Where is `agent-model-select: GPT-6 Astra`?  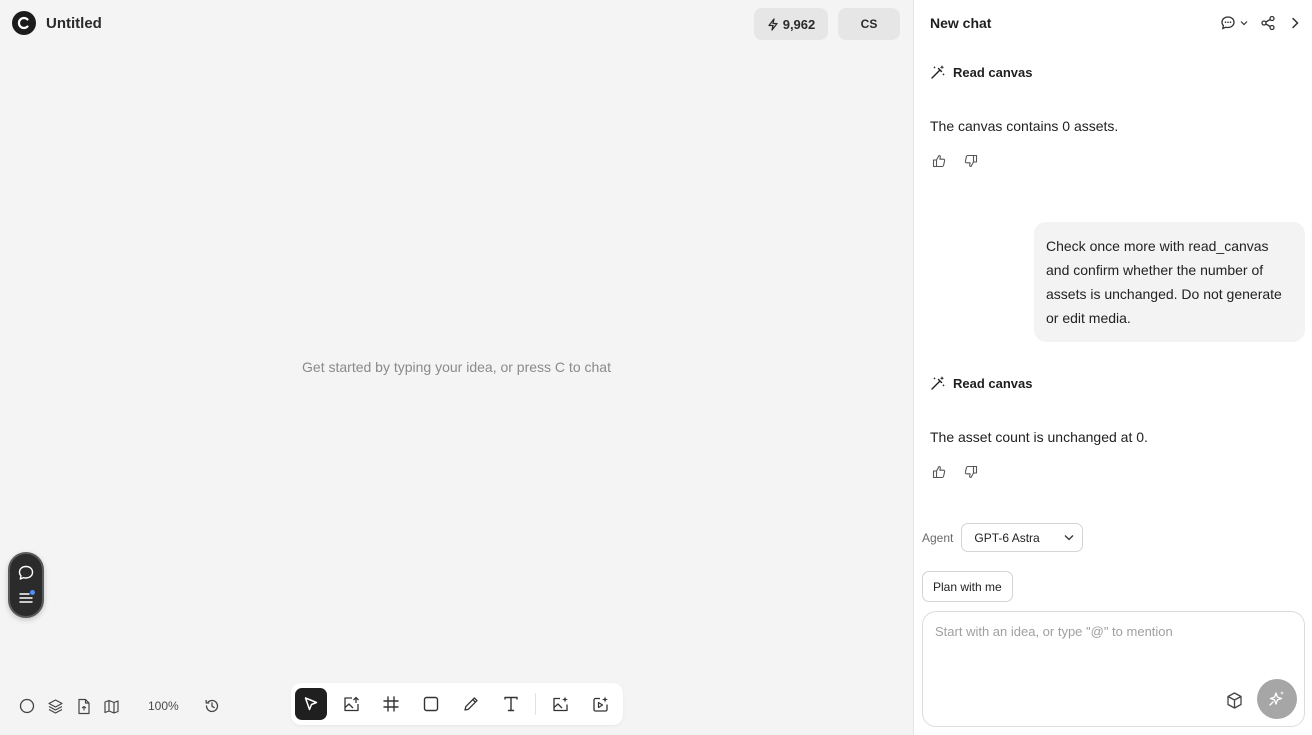
agent-model-select: GPT-6 Astra is located at coordinates (1022, 537).